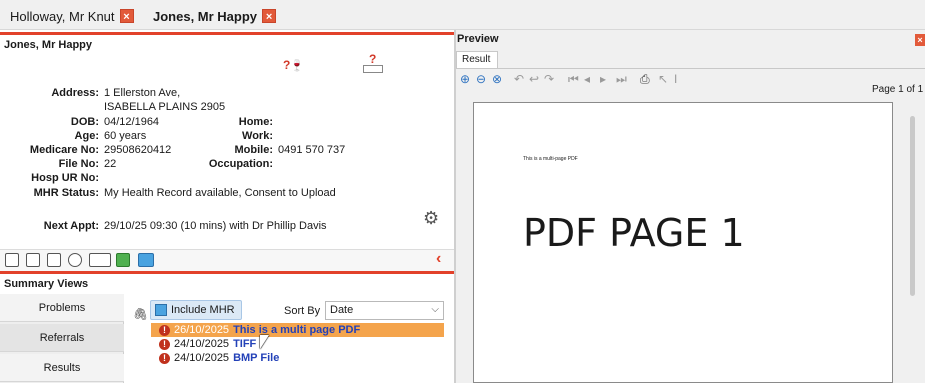  I want to click on sort-by-label: Sort By, so click(302, 311).